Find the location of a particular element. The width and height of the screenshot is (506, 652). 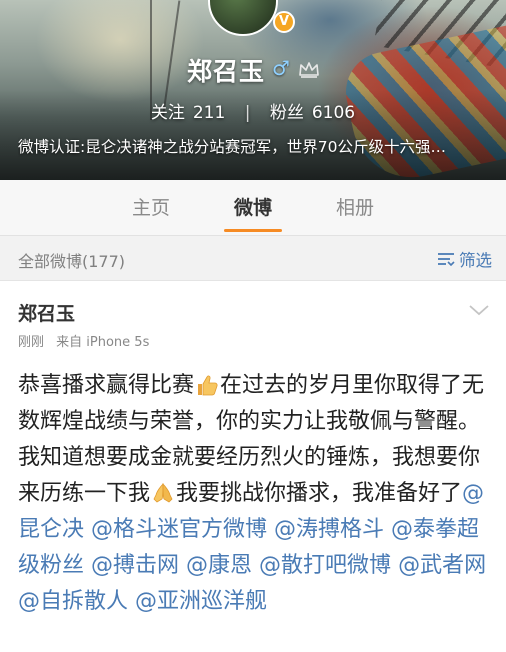

filter-label: 筛选 is located at coordinates (475, 260).